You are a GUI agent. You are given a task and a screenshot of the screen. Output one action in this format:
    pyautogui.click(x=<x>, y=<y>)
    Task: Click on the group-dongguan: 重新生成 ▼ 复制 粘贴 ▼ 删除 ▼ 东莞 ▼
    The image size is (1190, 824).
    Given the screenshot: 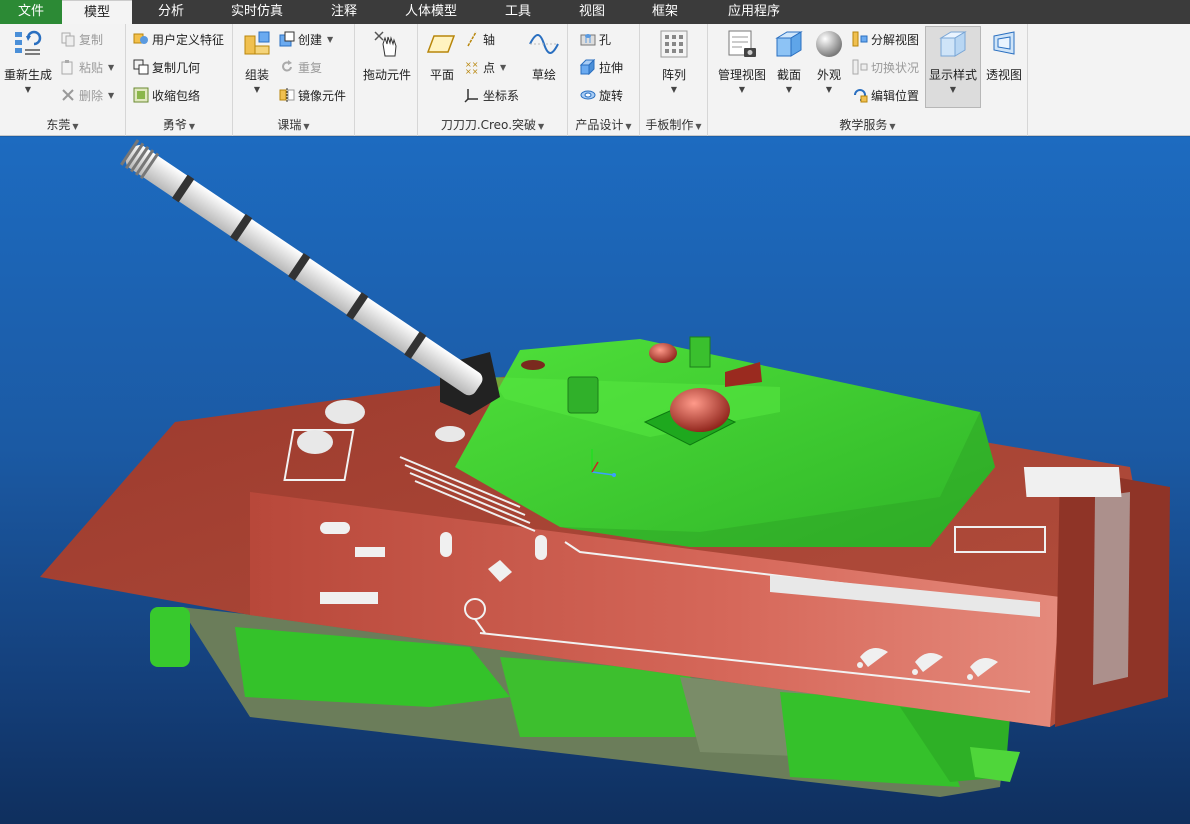 What is the action you would take?
    pyautogui.click(x=63, y=80)
    